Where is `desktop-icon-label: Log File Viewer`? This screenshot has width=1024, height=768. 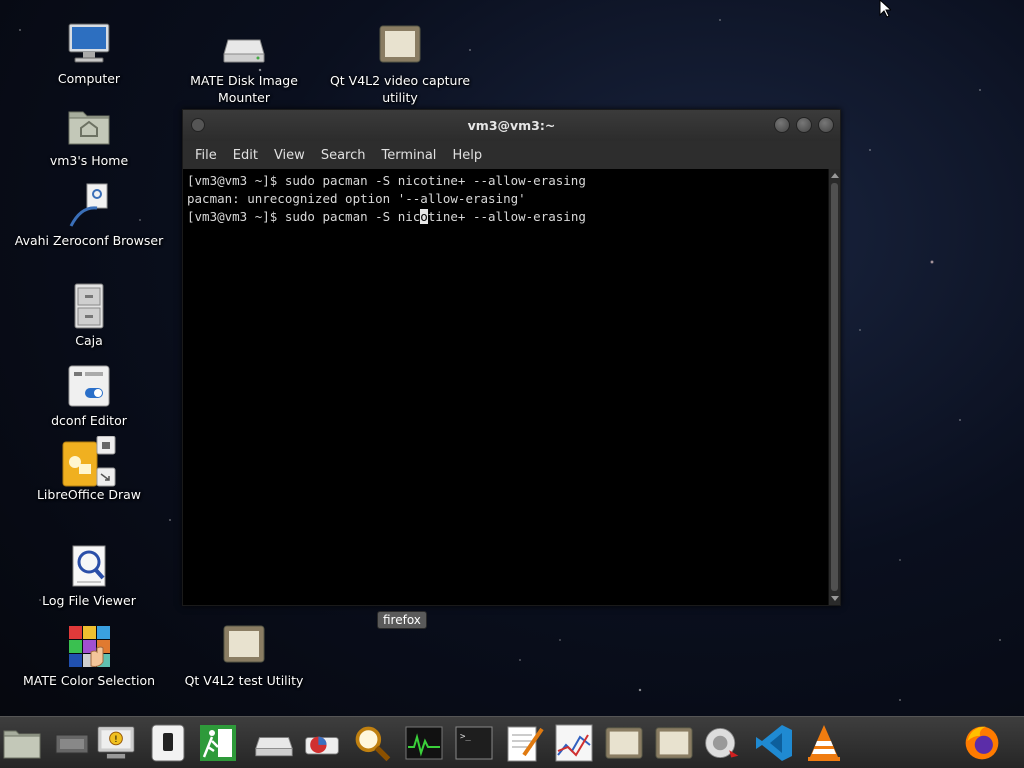
desktop-icon-label: Log File Viewer is located at coordinates (89, 600).